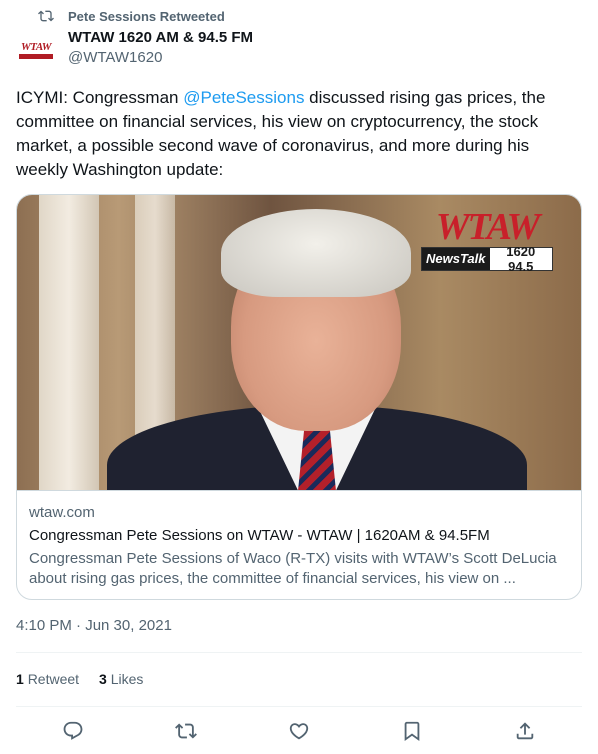  I want to click on tweet-timestamp: 4:10 PM · Jun 30, 2021, so click(94, 626).